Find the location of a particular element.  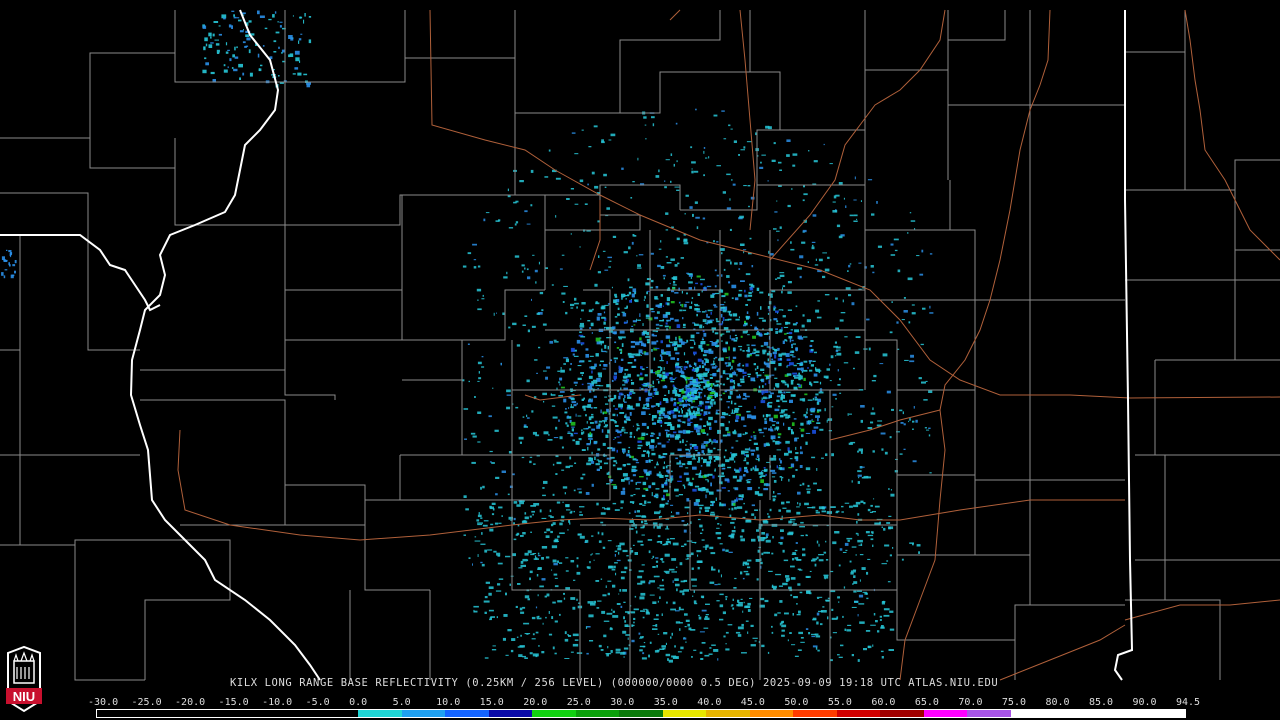

scale-label: -30.0 is located at coordinates (103, 702).